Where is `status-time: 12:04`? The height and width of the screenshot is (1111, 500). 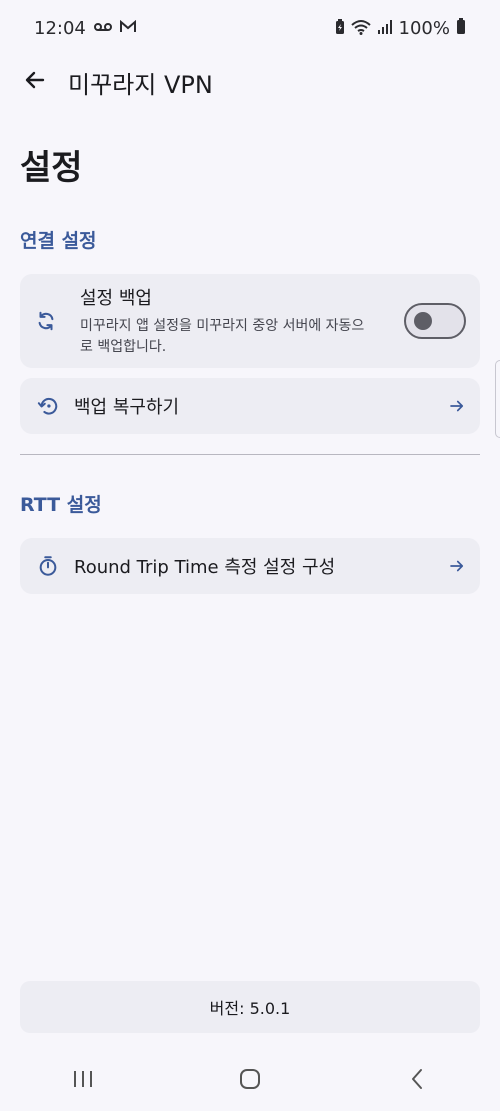 status-time: 12:04 is located at coordinates (60, 28).